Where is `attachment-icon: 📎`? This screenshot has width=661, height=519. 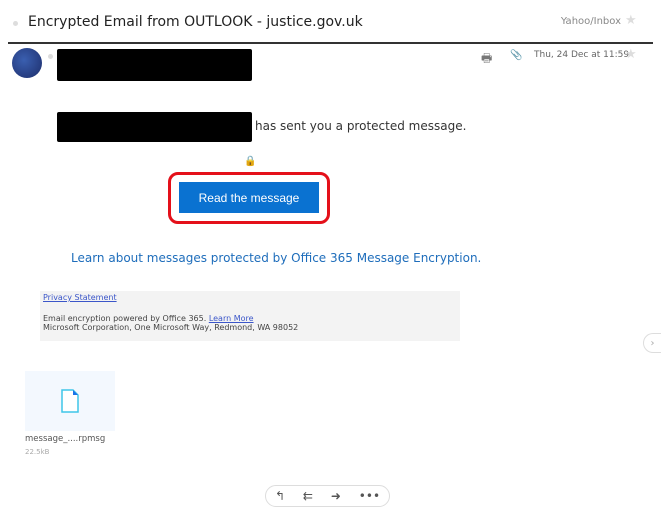
attachment-icon: 📎 is located at coordinates (516, 55).